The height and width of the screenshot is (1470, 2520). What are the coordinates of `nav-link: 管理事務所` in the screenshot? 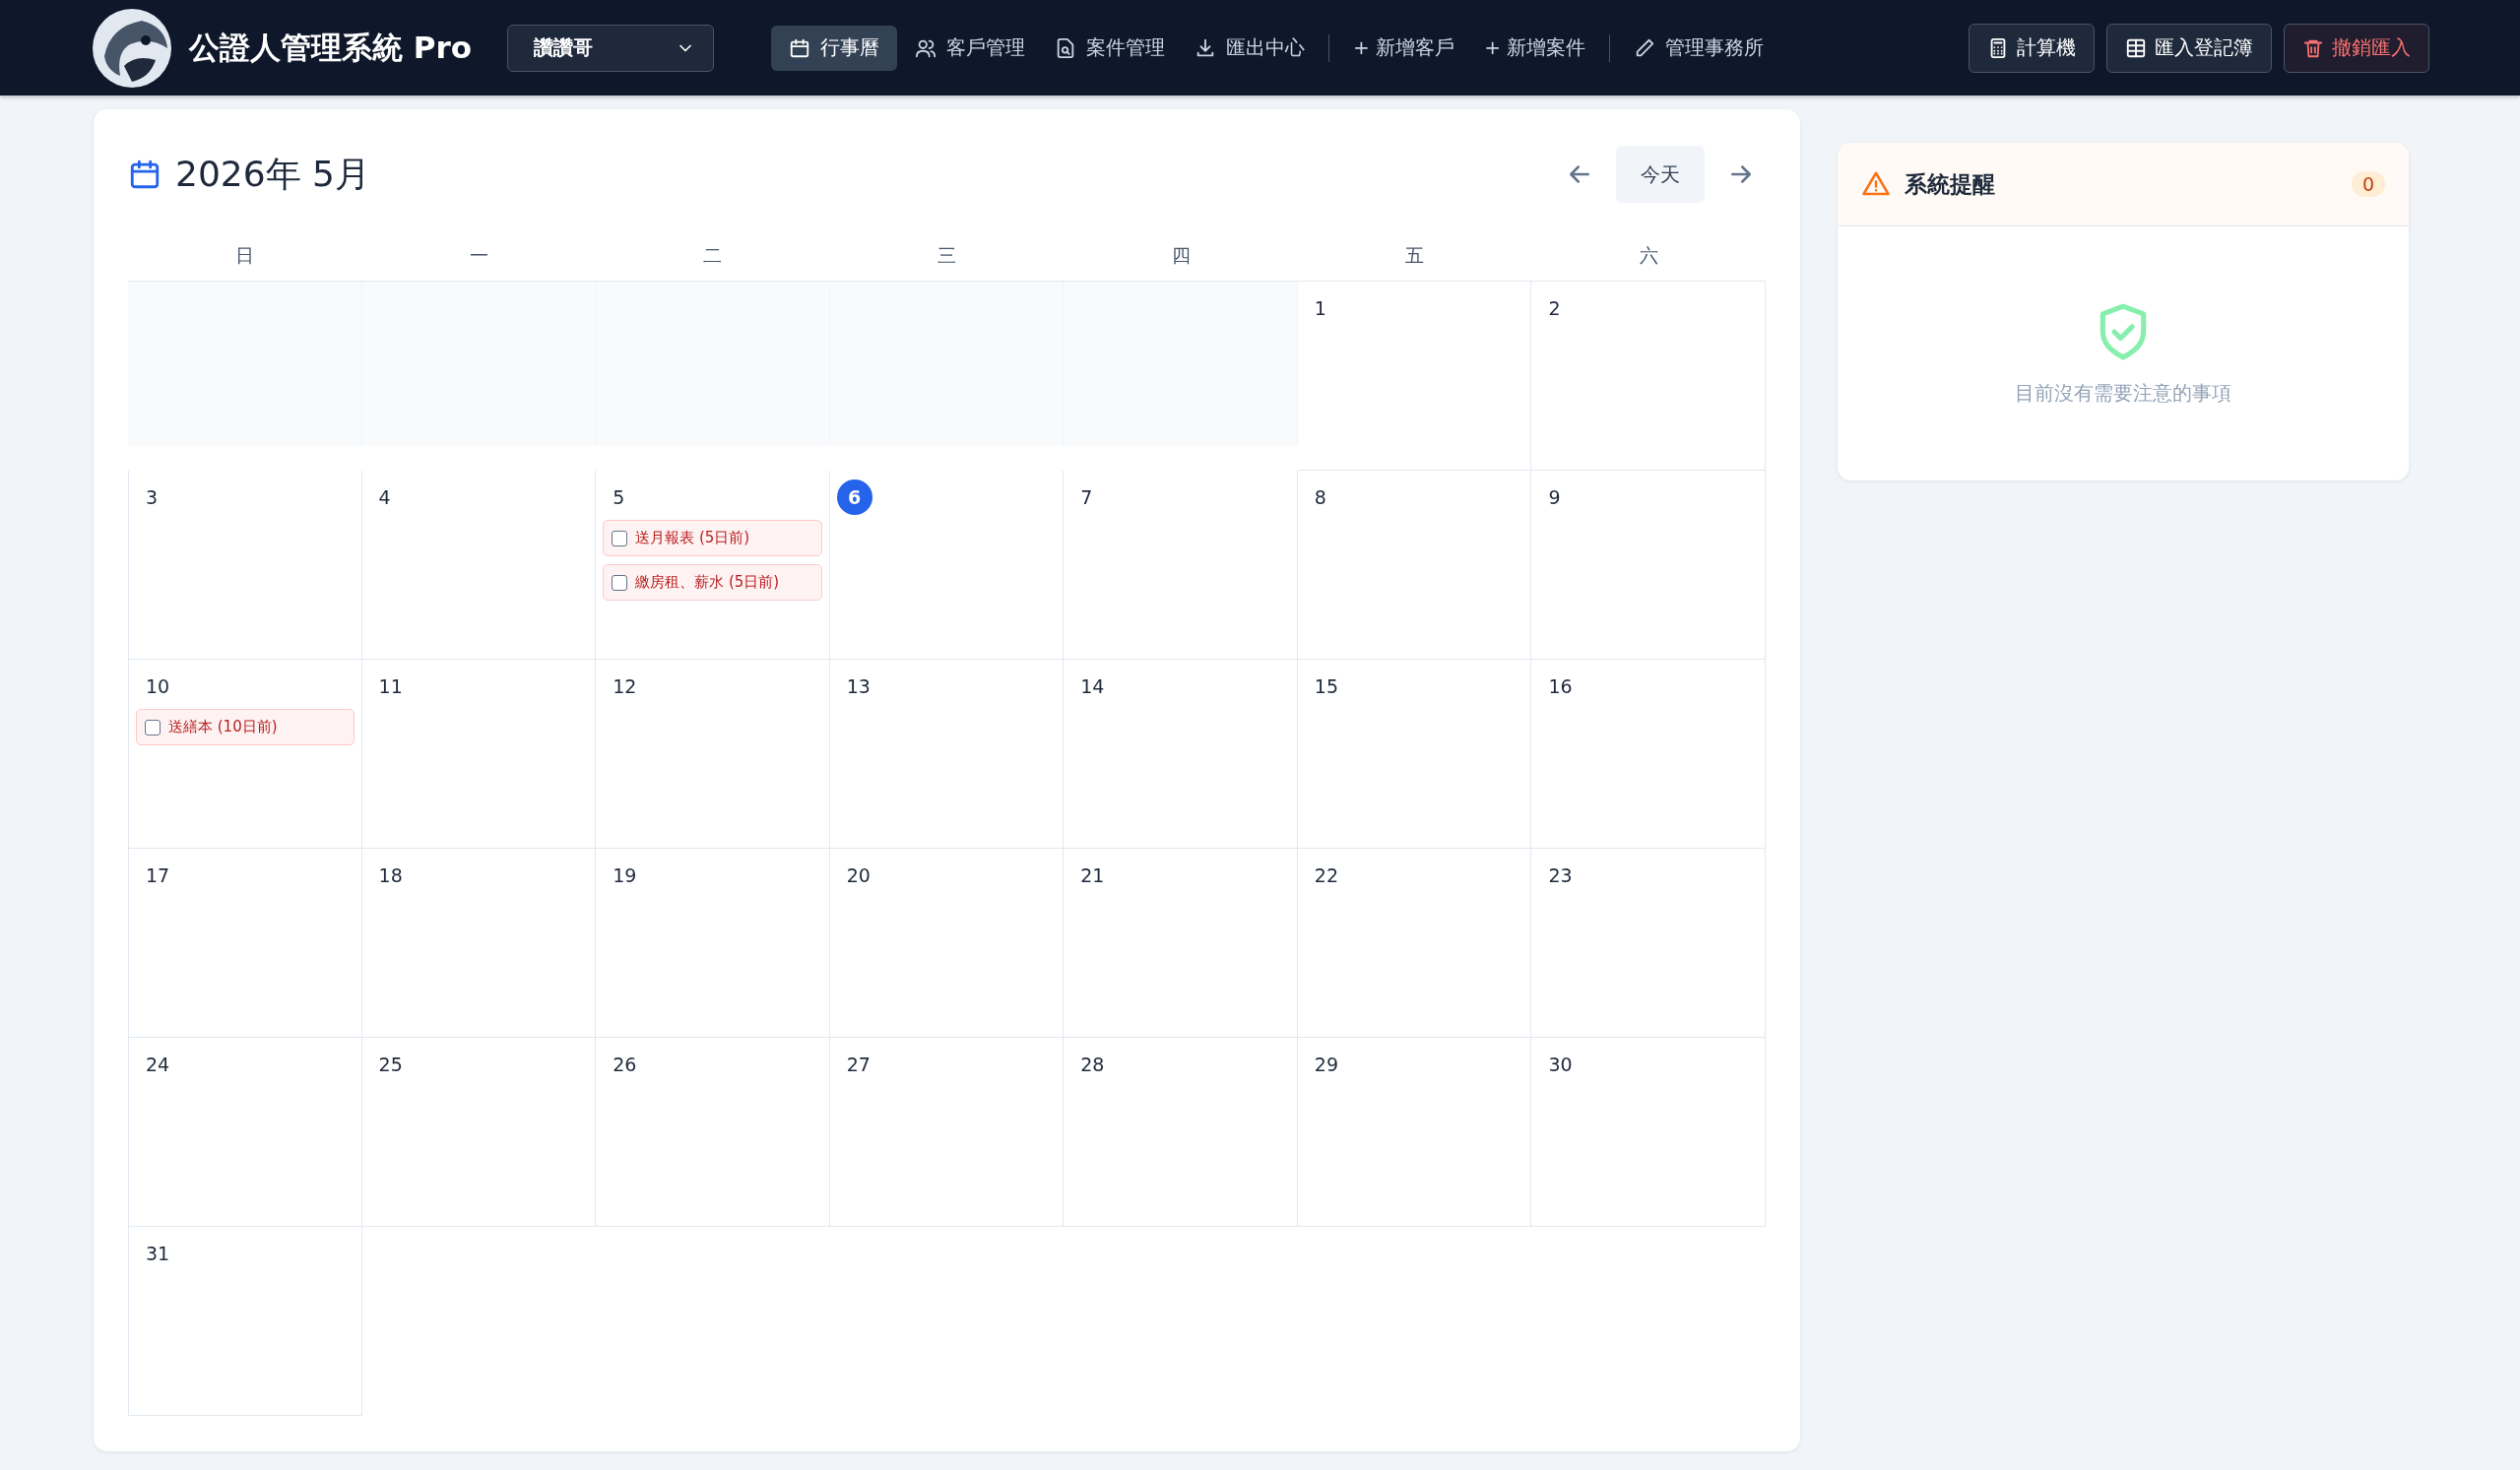 It's located at (1699, 48).